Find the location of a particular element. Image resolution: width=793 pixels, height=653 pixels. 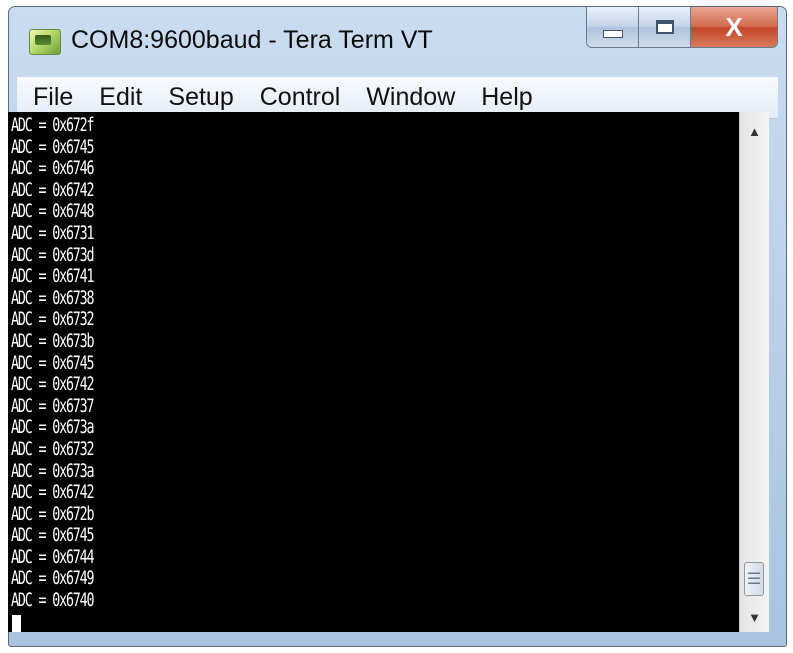

menu-control: Control is located at coordinates (300, 97).